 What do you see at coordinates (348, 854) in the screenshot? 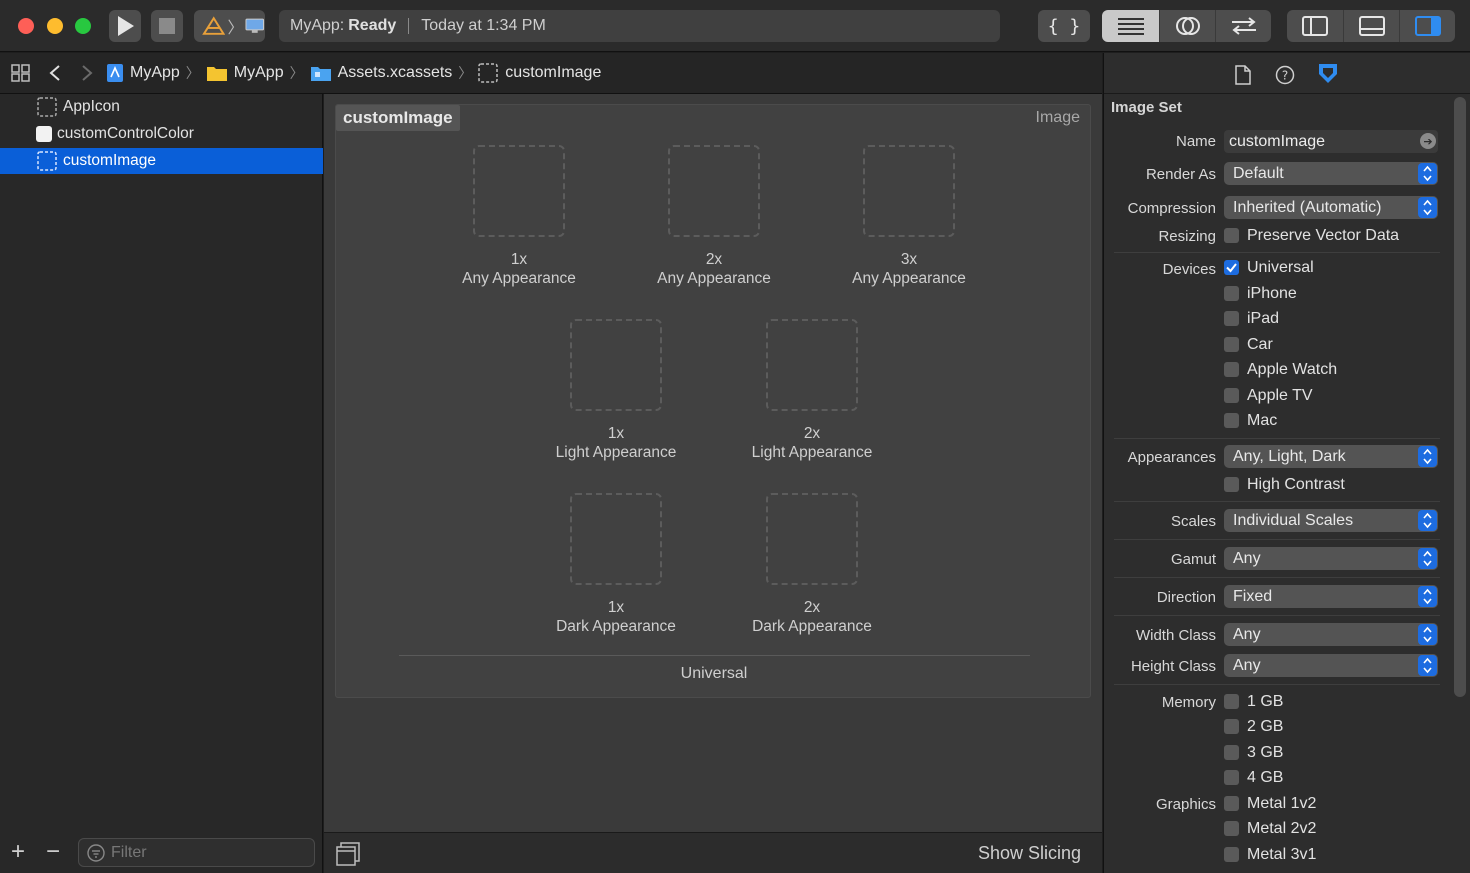
I see `outline-toggle-icon` at bounding box center [348, 854].